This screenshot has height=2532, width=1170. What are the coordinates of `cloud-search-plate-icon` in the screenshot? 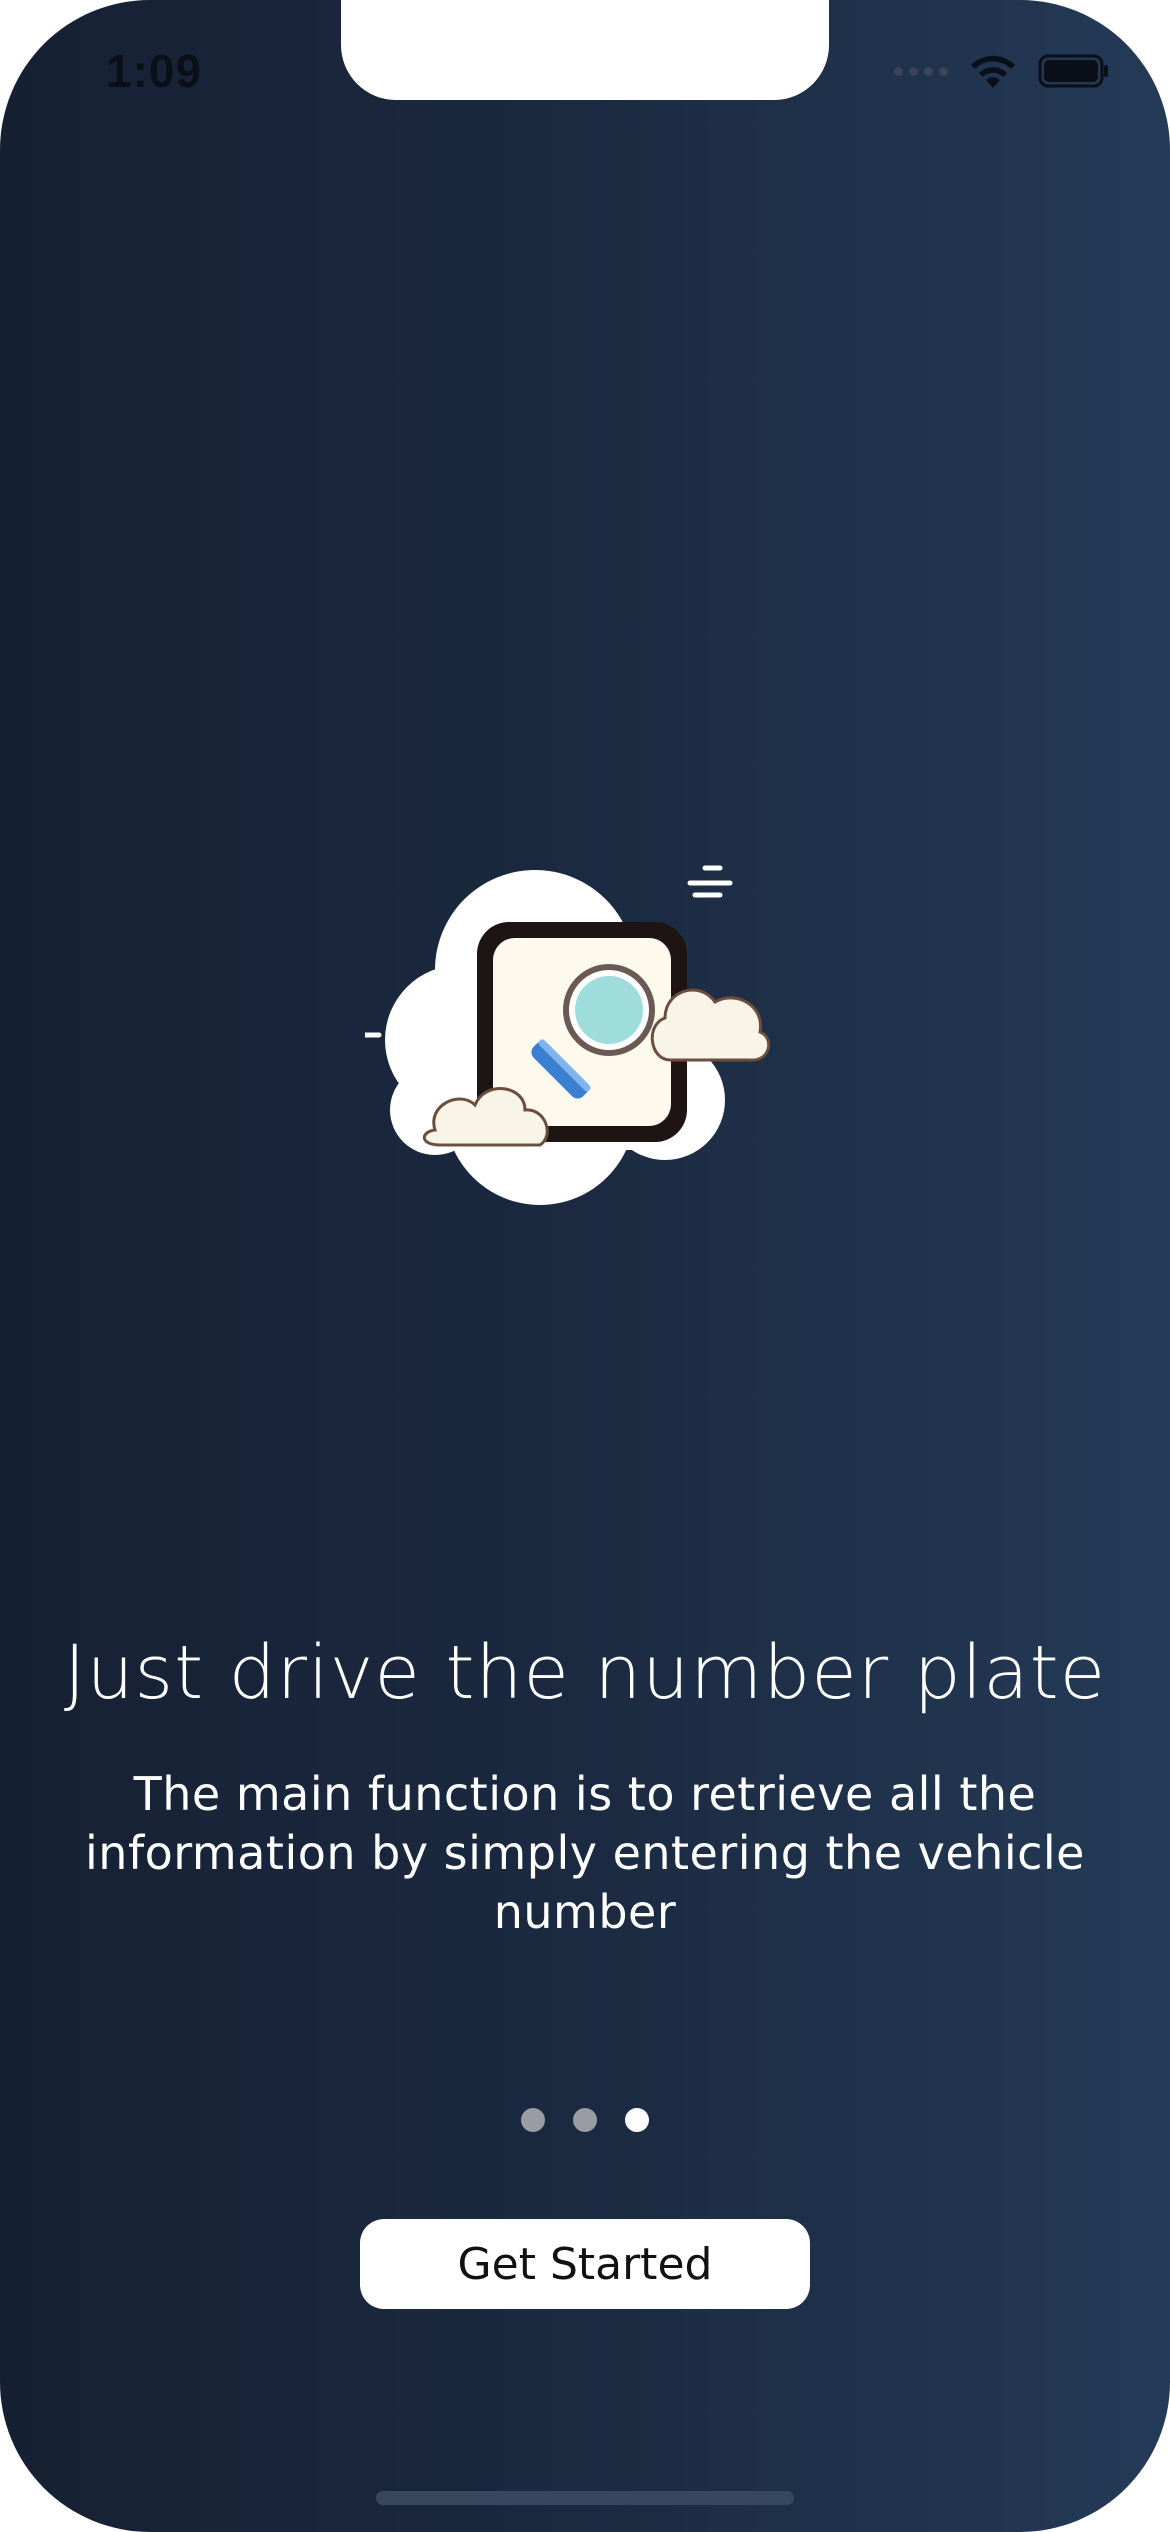 It's located at (568, 1035).